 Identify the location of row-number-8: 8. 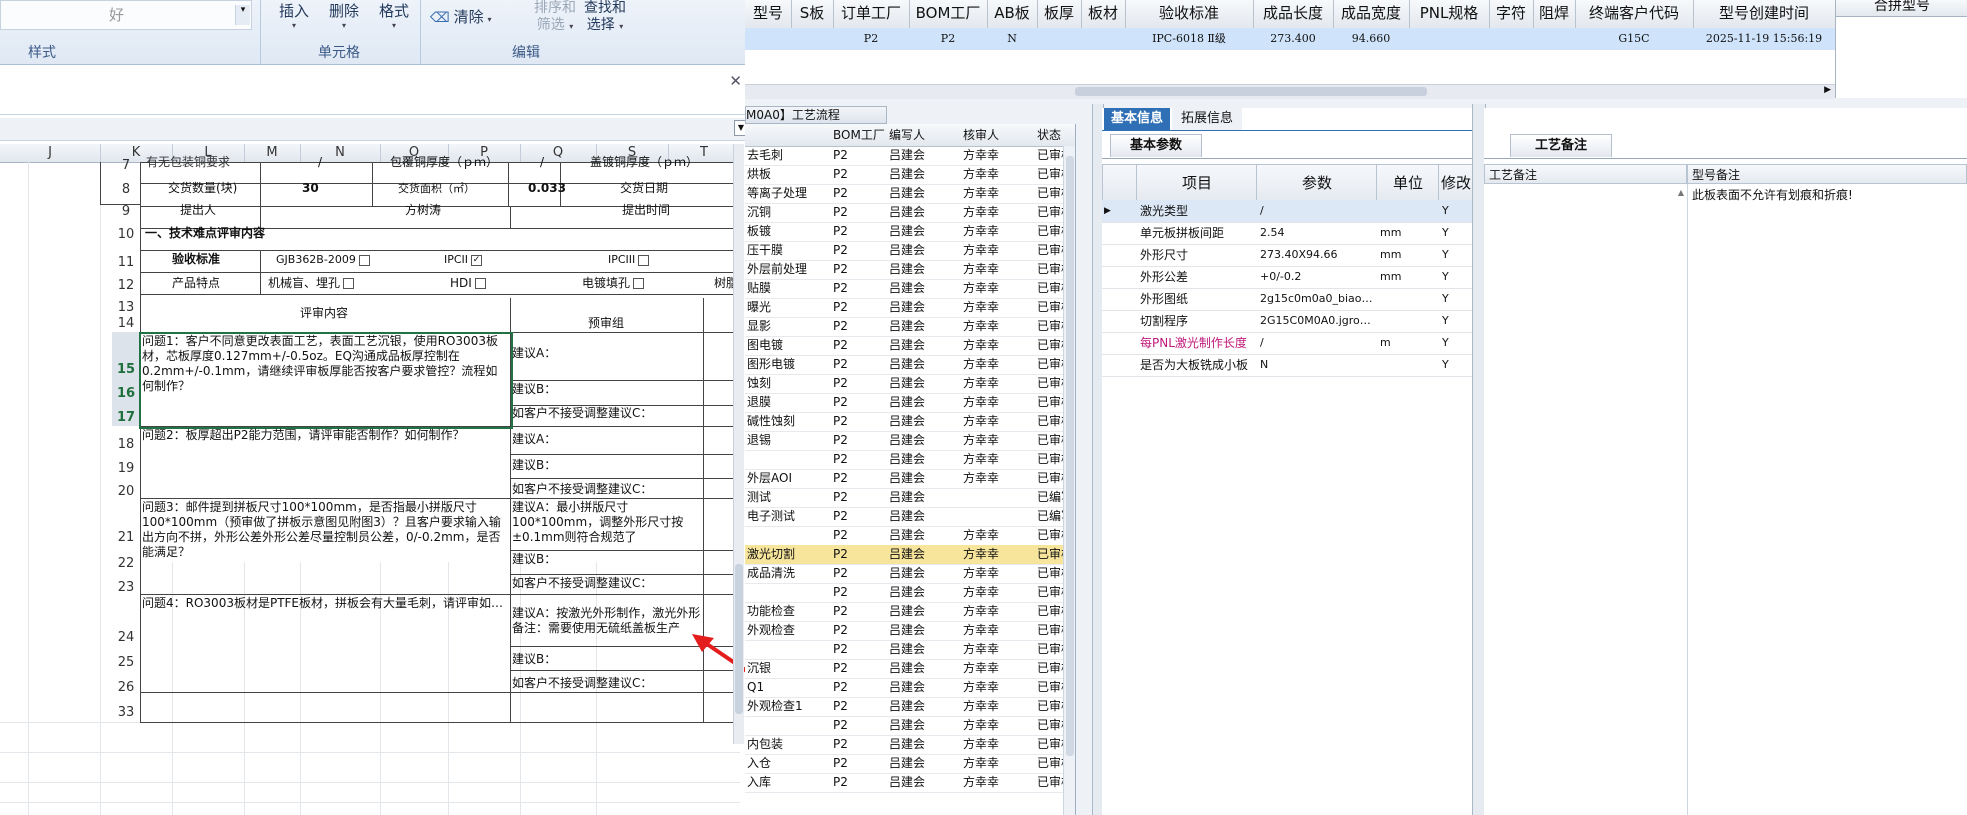
(126, 189).